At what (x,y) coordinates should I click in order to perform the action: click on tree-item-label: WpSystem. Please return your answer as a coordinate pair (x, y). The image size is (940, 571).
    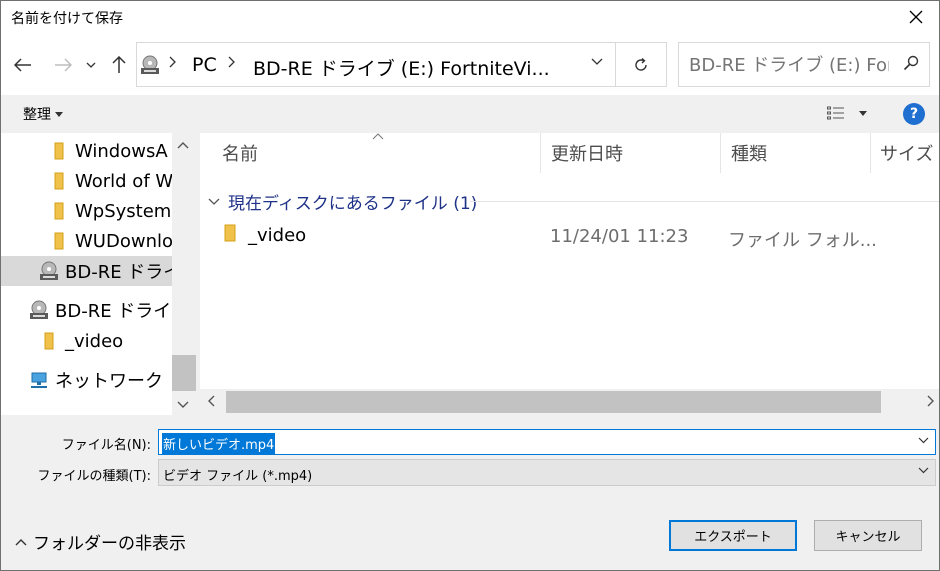
    Looking at the image, I should click on (123, 211).